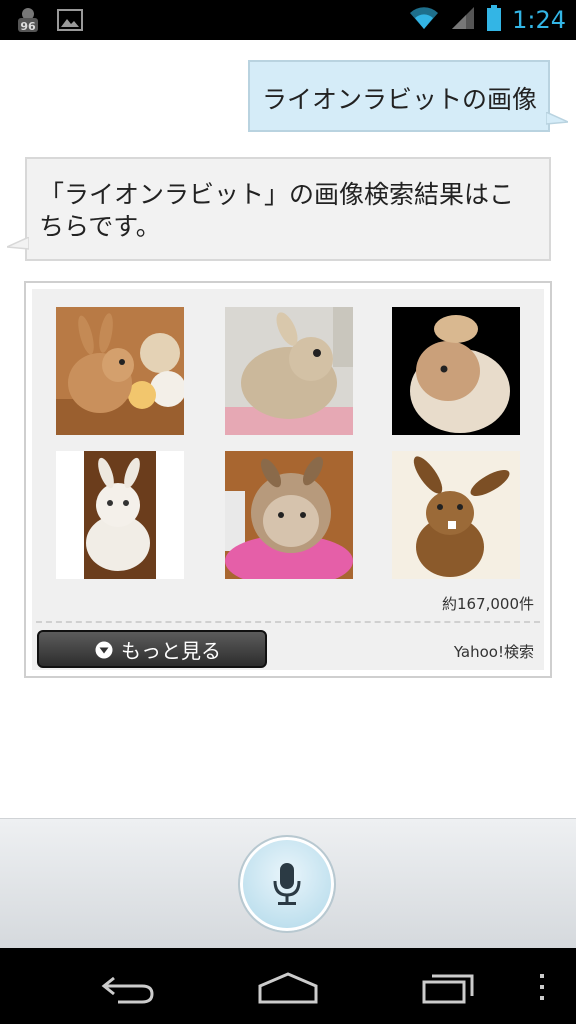 The width and height of the screenshot is (576, 1024). Describe the element at coordinates (494, 651) in the screenshot. I see `search-source-link: Yahoo!検索` at that location.